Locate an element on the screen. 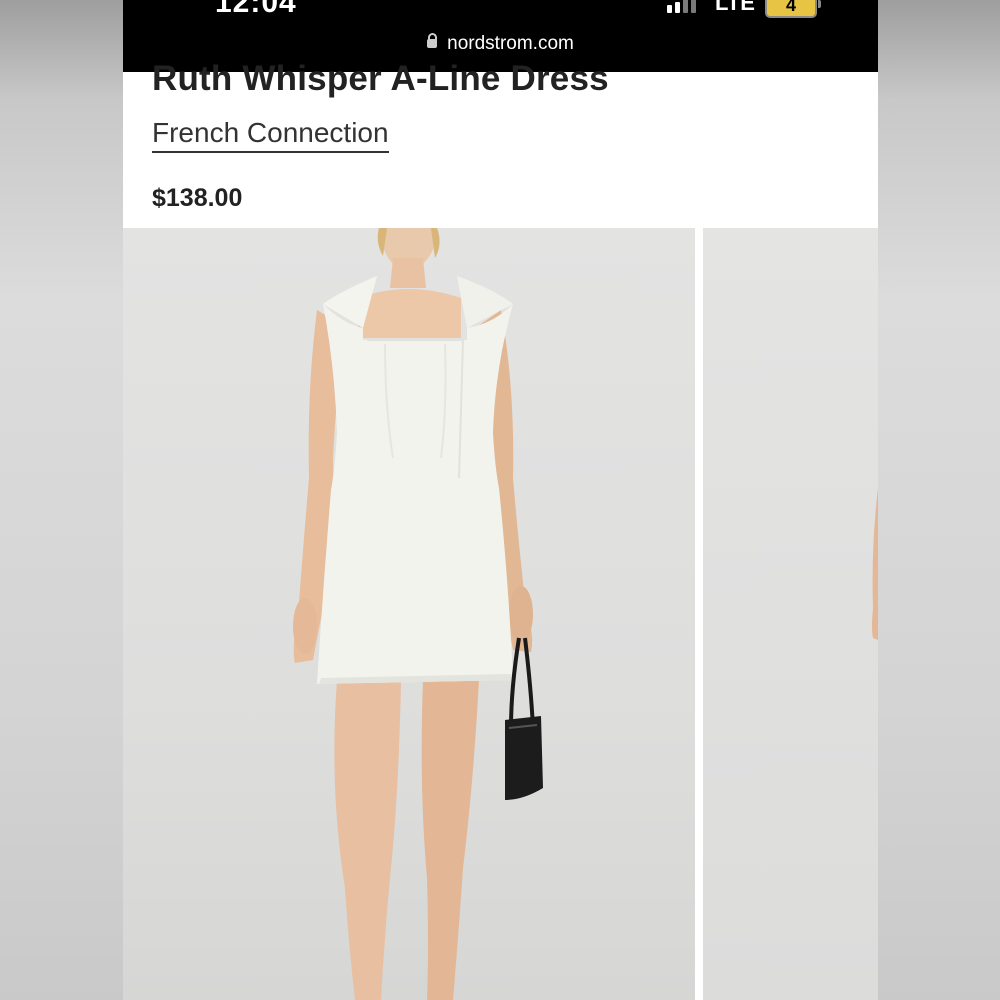 The height and width of the screenshot is (1000, 1000). signal-bars-icon is located at coordinates (681, 6).